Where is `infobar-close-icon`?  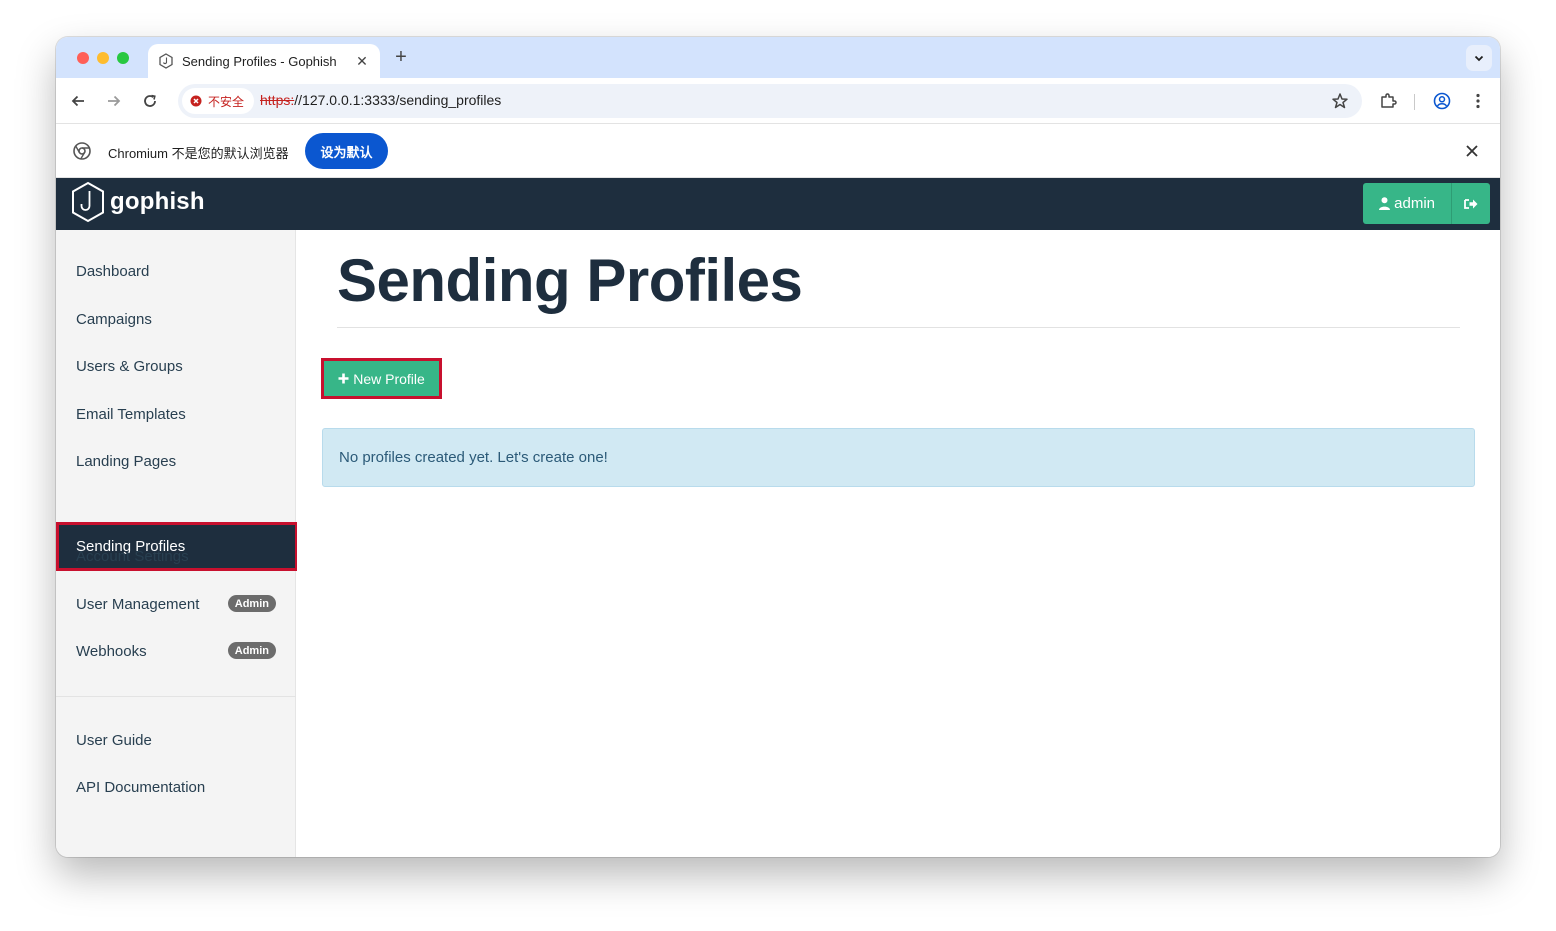
infobar-close-icon is located at coordinates (1472, 151).